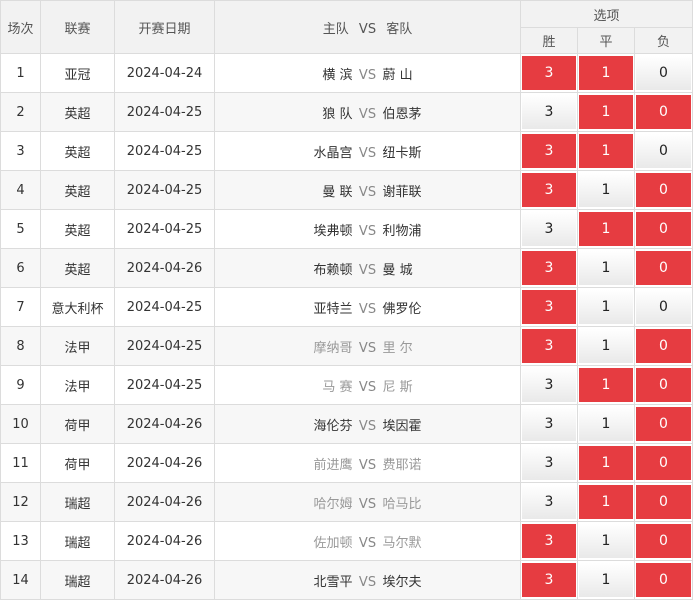  I want to click on away-team: 蔚 山, so click(397, 75).